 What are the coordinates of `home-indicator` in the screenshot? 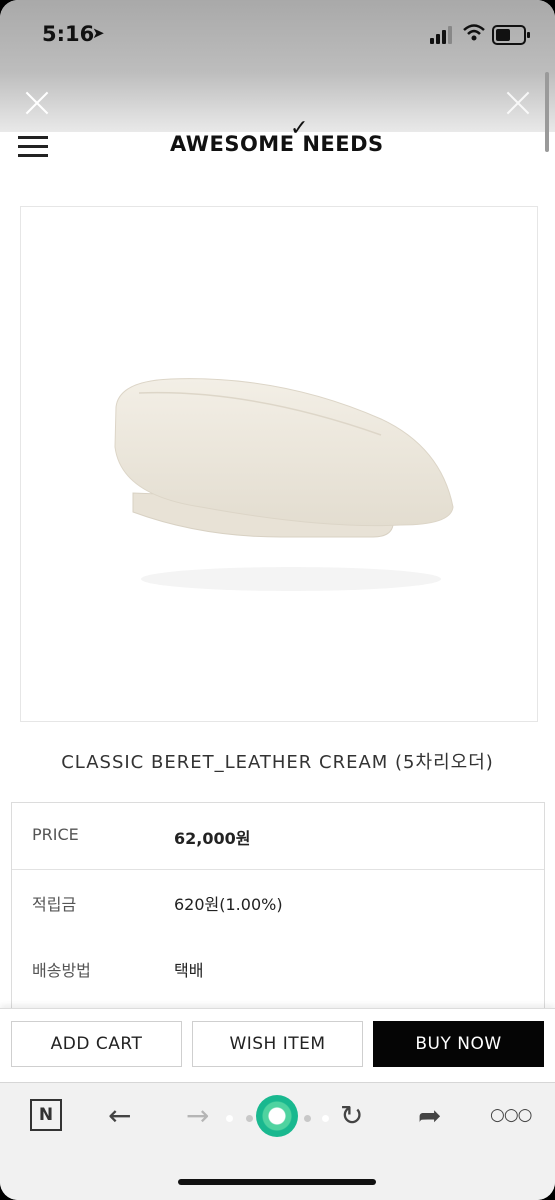 It's located at (277, 1182).